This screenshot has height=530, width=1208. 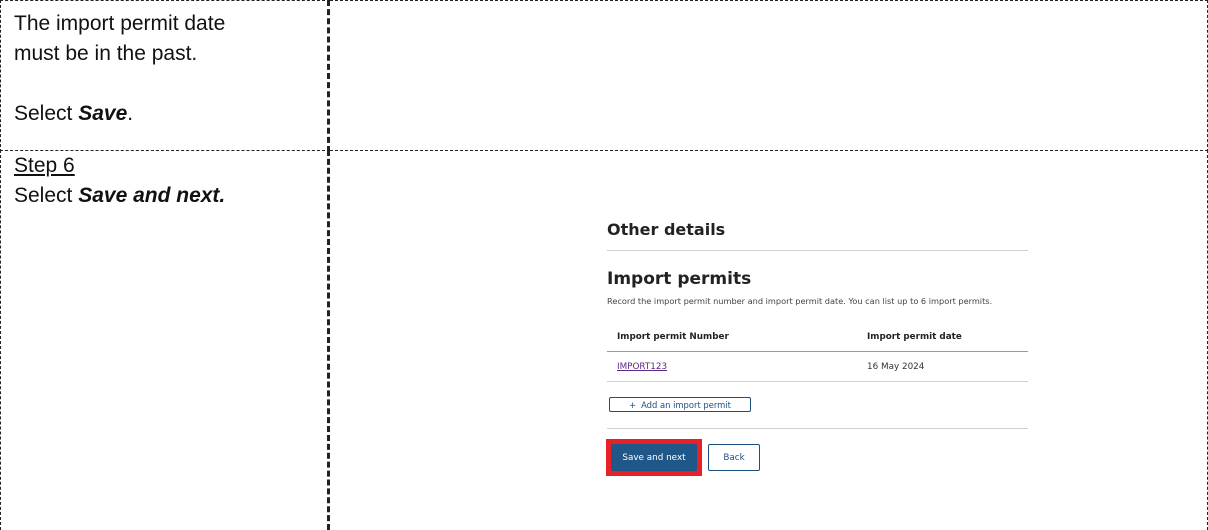 What do you see at coordinates (44, 165) in the screenshot?
I see `step-label: Step 6` at bounding box center [44, 165].